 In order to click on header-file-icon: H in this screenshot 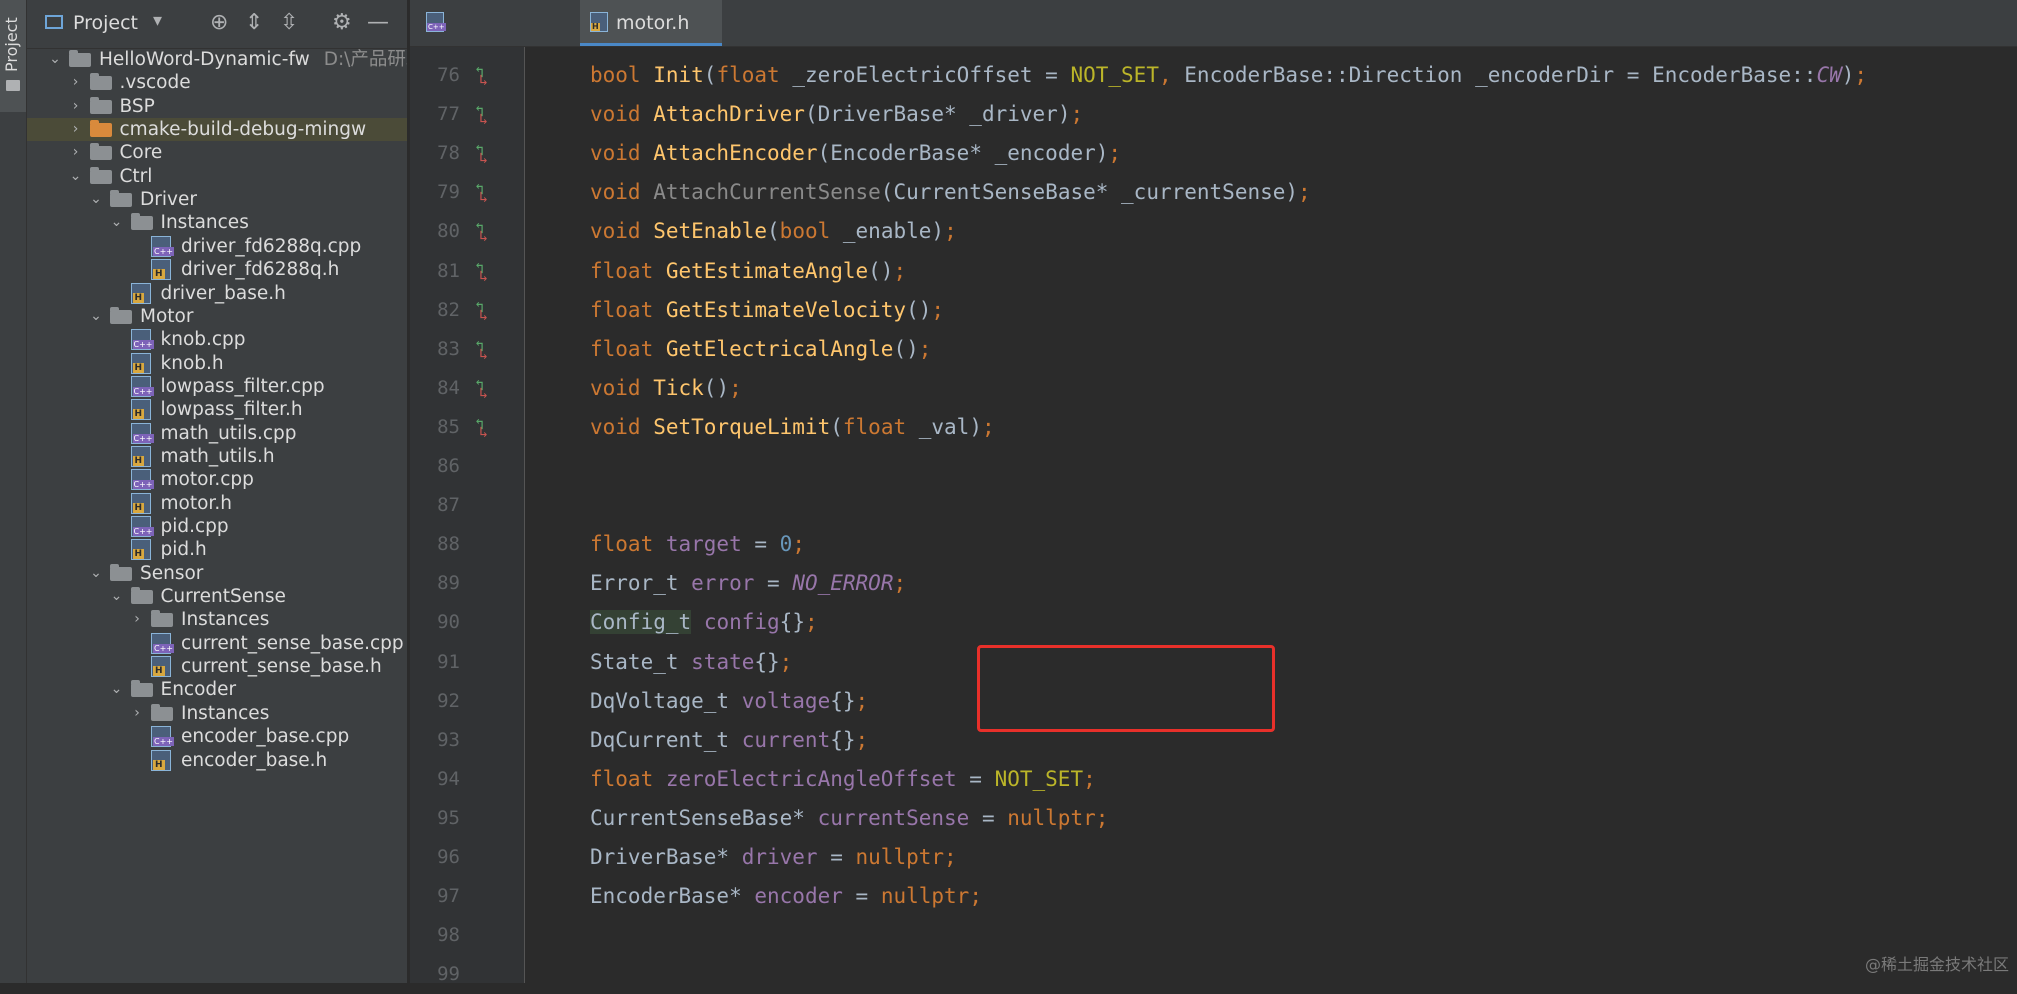, I will do `click(161, 667)`.